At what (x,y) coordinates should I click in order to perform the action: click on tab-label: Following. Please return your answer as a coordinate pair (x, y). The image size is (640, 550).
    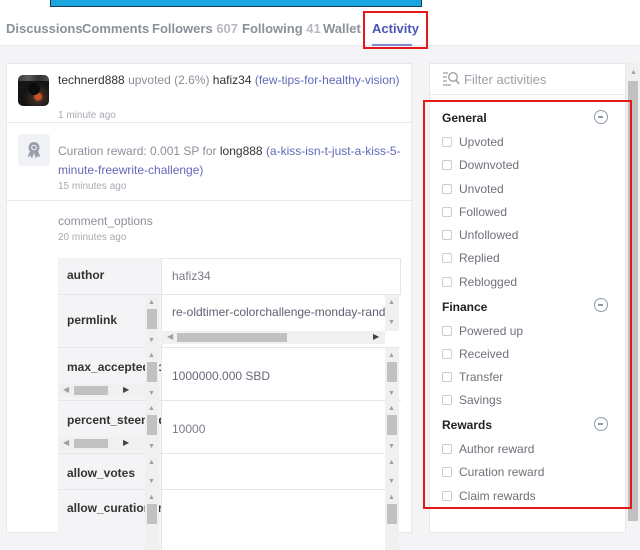
    Looking at the image, I should click on (272, 28).